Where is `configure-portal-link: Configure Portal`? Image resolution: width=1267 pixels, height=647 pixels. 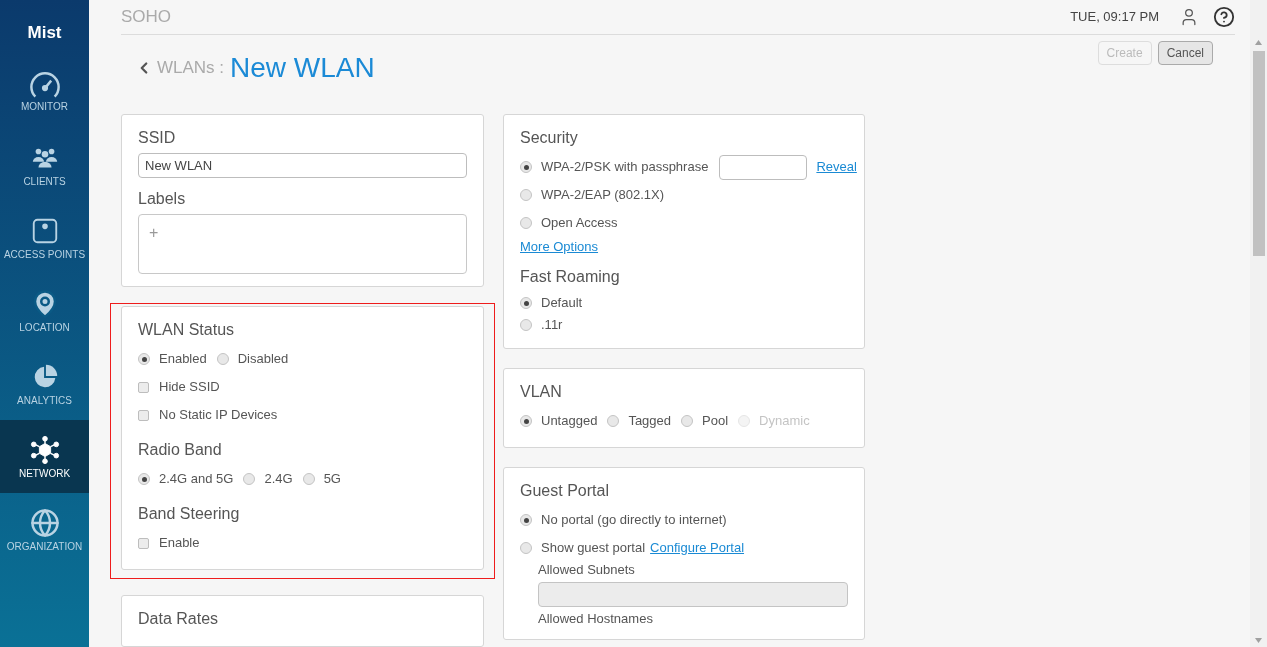
configure-portal-link: Configure Portal is located at coordinates (697, 548).